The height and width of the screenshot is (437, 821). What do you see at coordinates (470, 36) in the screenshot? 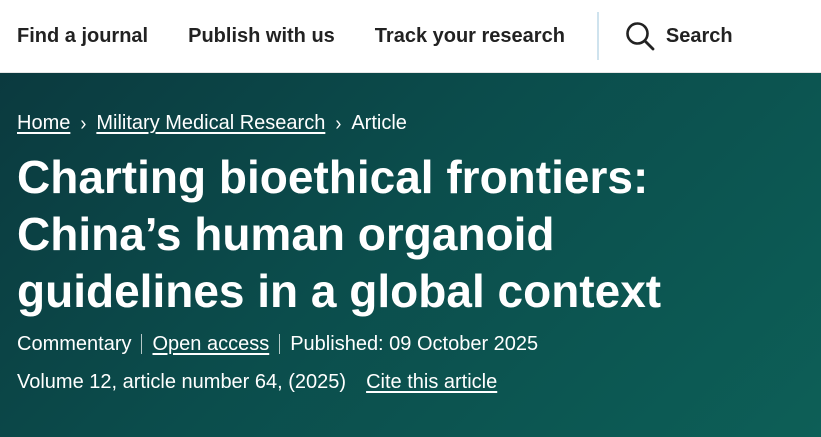
I see `nav-track-research: Track your research` at bounding box center [470, 36].